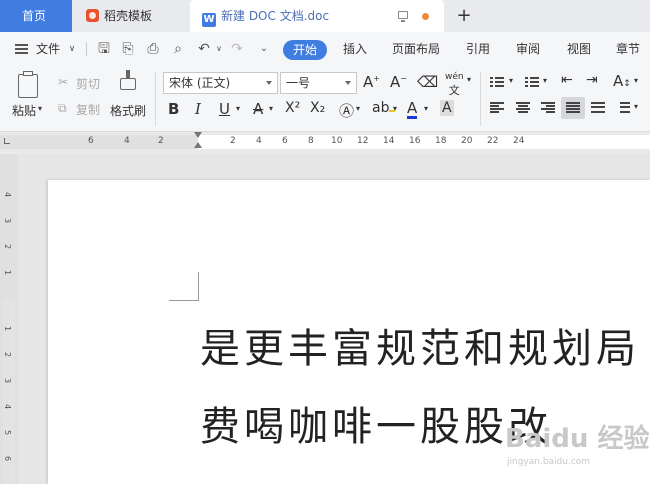 This screenshot has width=650, height=484. What do you see at coordinates (292, 108) in the screenshot?
I see `superscript-button: X²` at bounding box center [292, 108].